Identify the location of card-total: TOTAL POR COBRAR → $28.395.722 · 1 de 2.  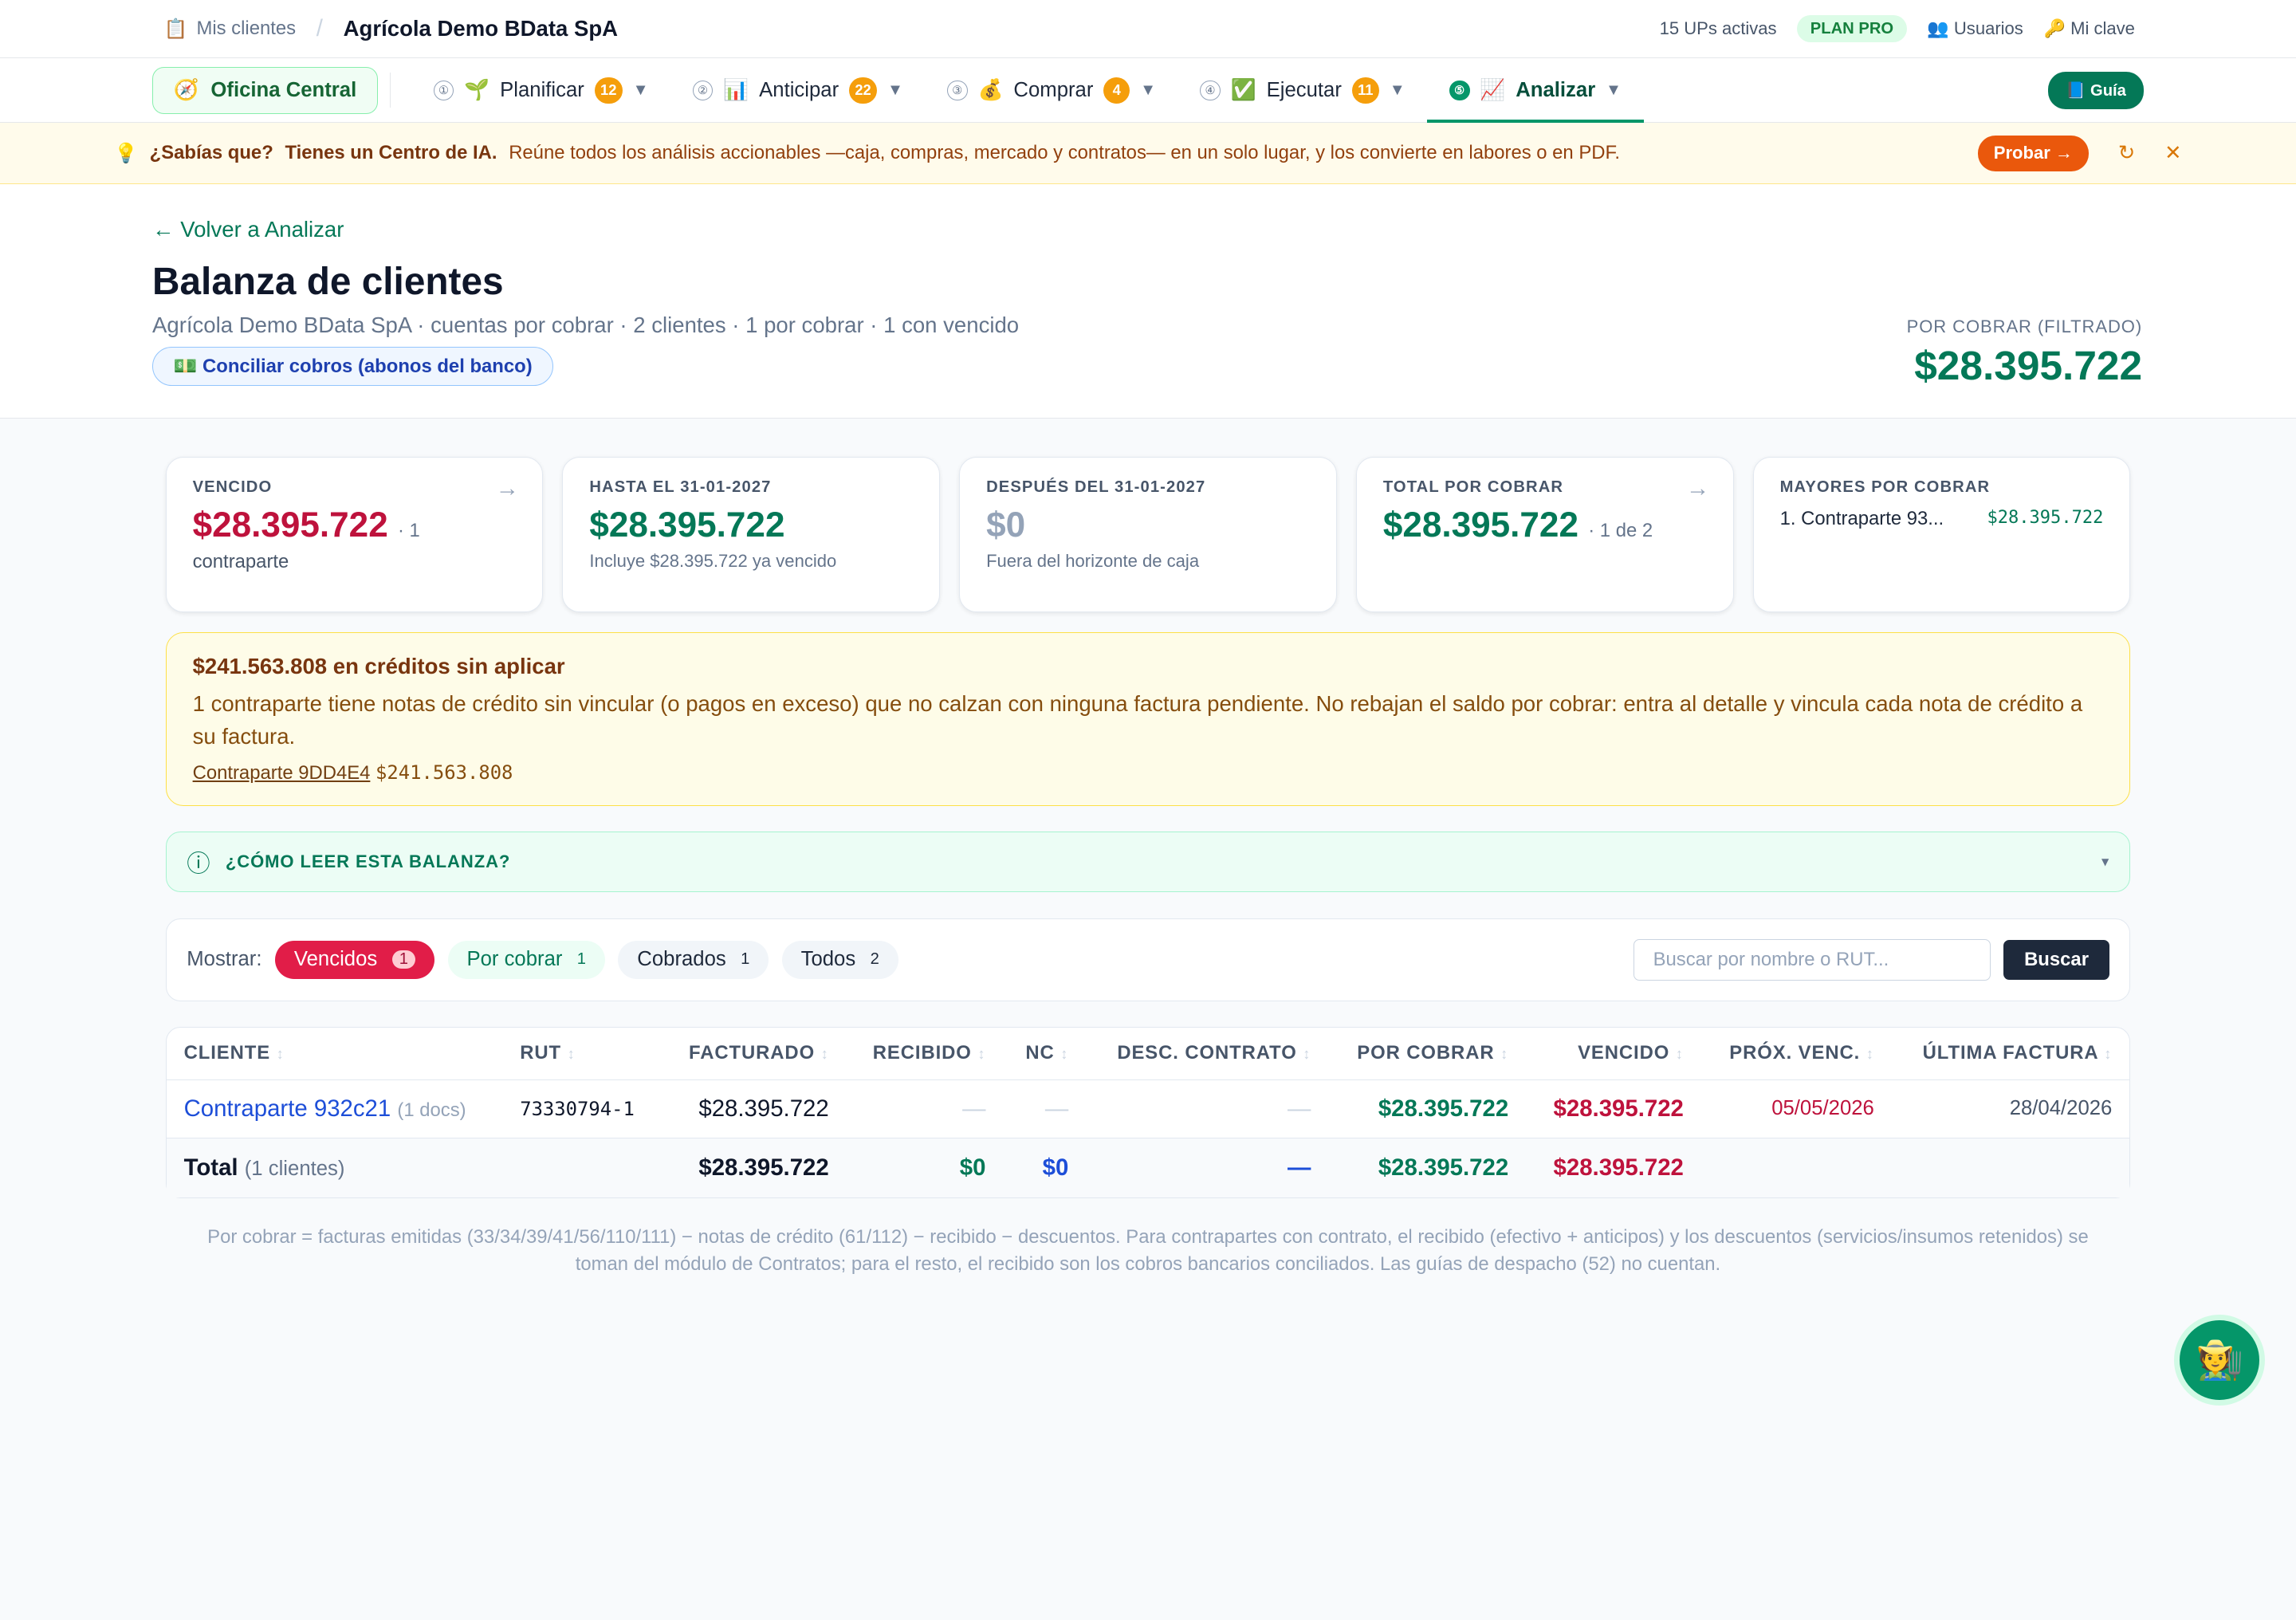
(1544, 534).